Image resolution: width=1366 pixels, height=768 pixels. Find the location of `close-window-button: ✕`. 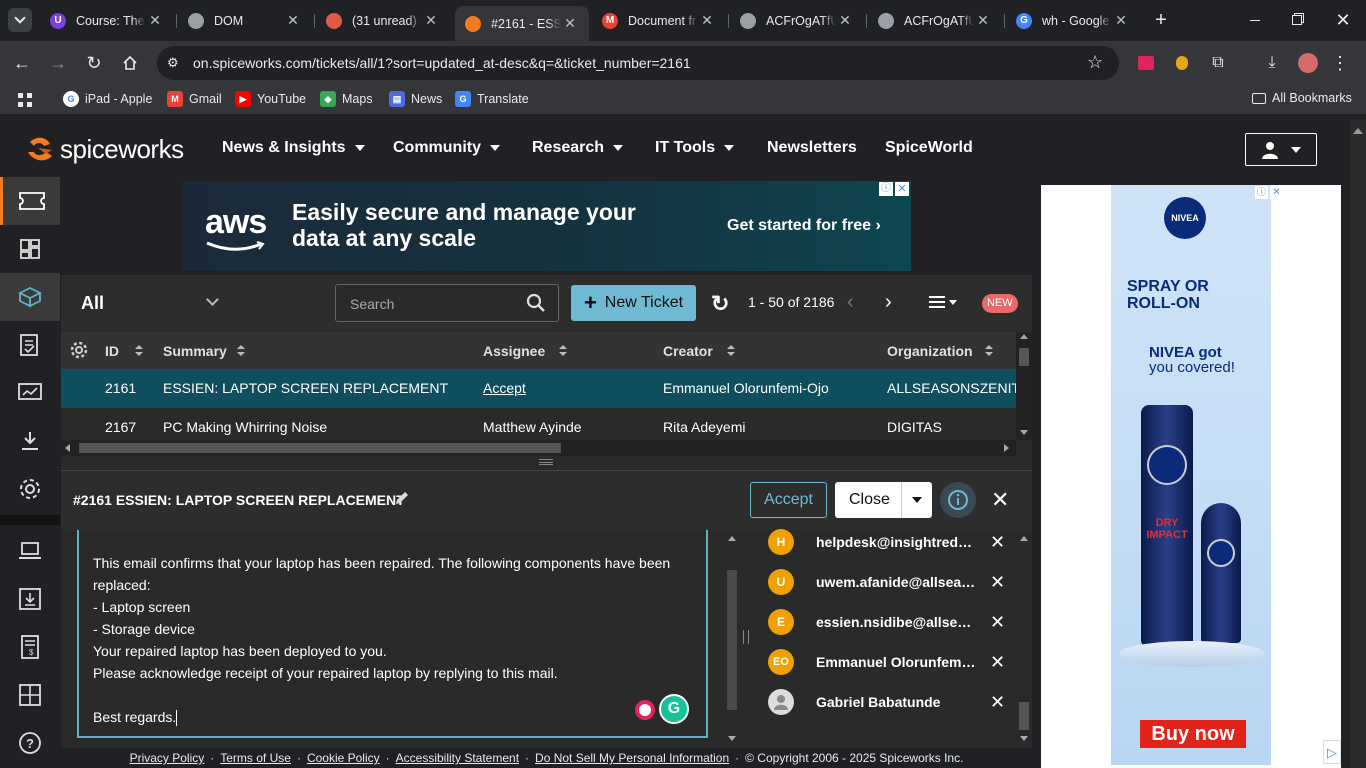

close-window-button: ✕ is located at coordinates (1343, 20).